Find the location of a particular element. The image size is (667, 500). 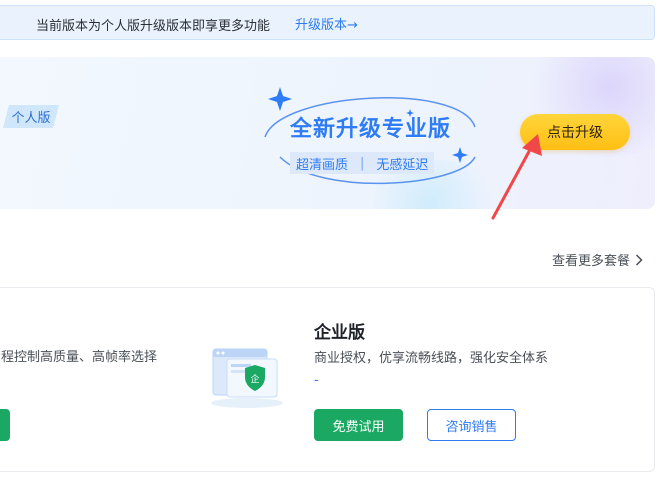

upgrade-version-link: 升级版本→ is located at coordinates (326, 23).